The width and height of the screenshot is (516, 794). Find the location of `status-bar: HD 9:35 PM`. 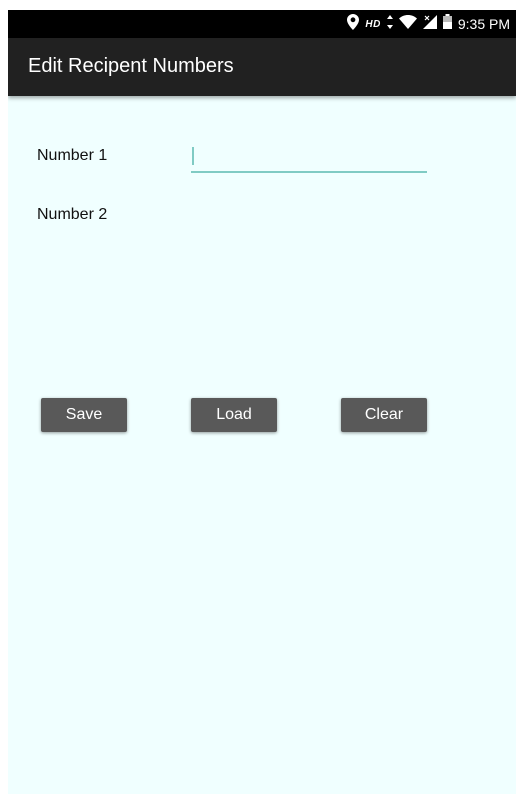

status-bar: HD 9:35 PM is located at coordinates (262, 24).